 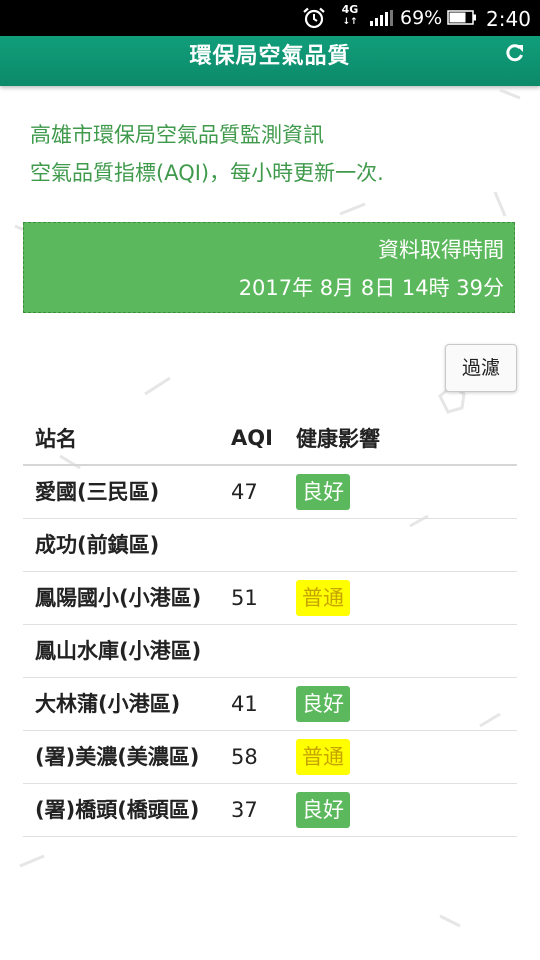 What do you see at coordinates (251, 810) in the screenshot?
I see `aqi-value: 37` at bounding box center [251, 810].